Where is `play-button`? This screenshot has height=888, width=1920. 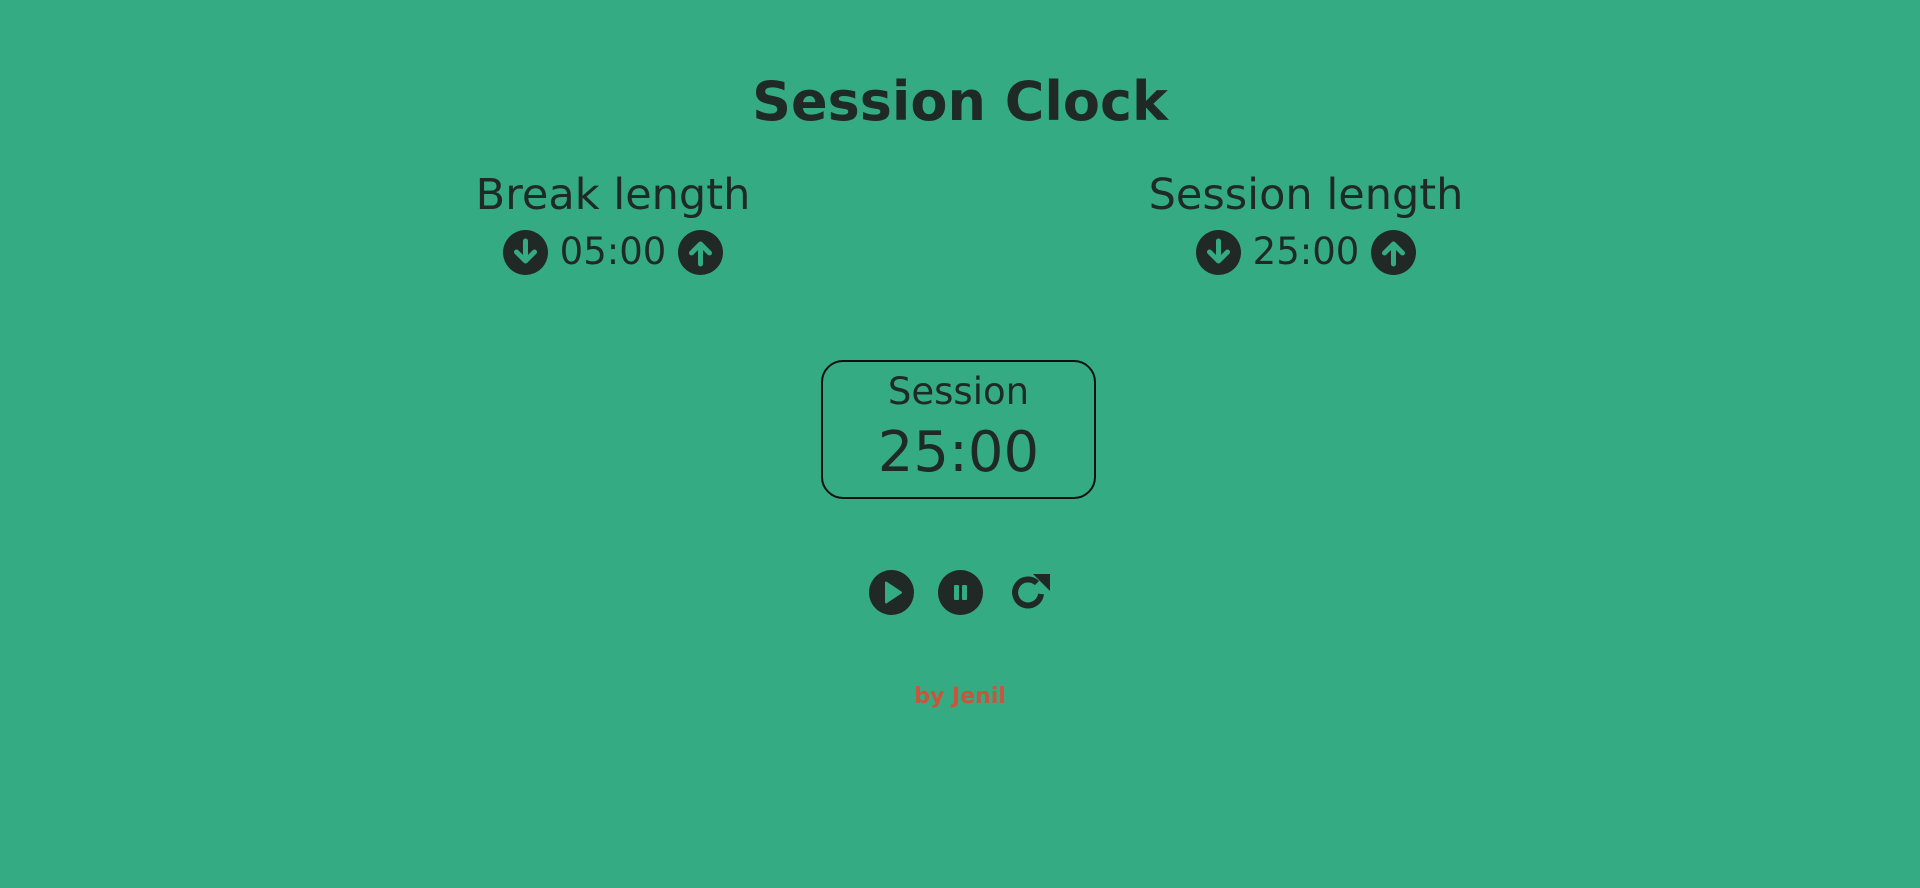
play-button is located at coordinates (891, 592).